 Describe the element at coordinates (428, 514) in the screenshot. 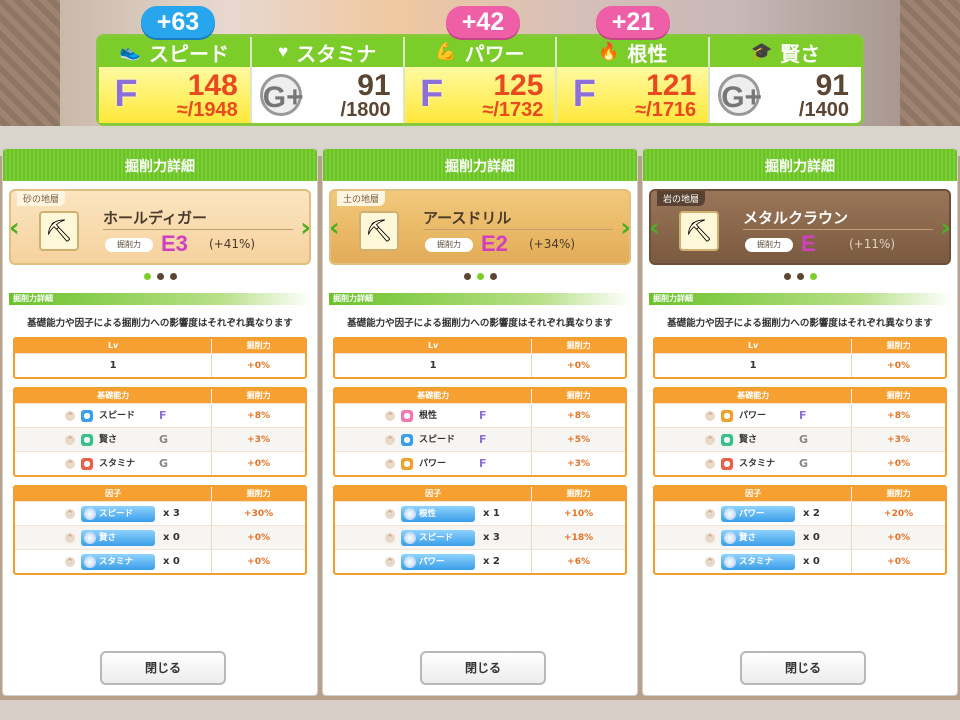

I see `factor-name: 根性` at that location.